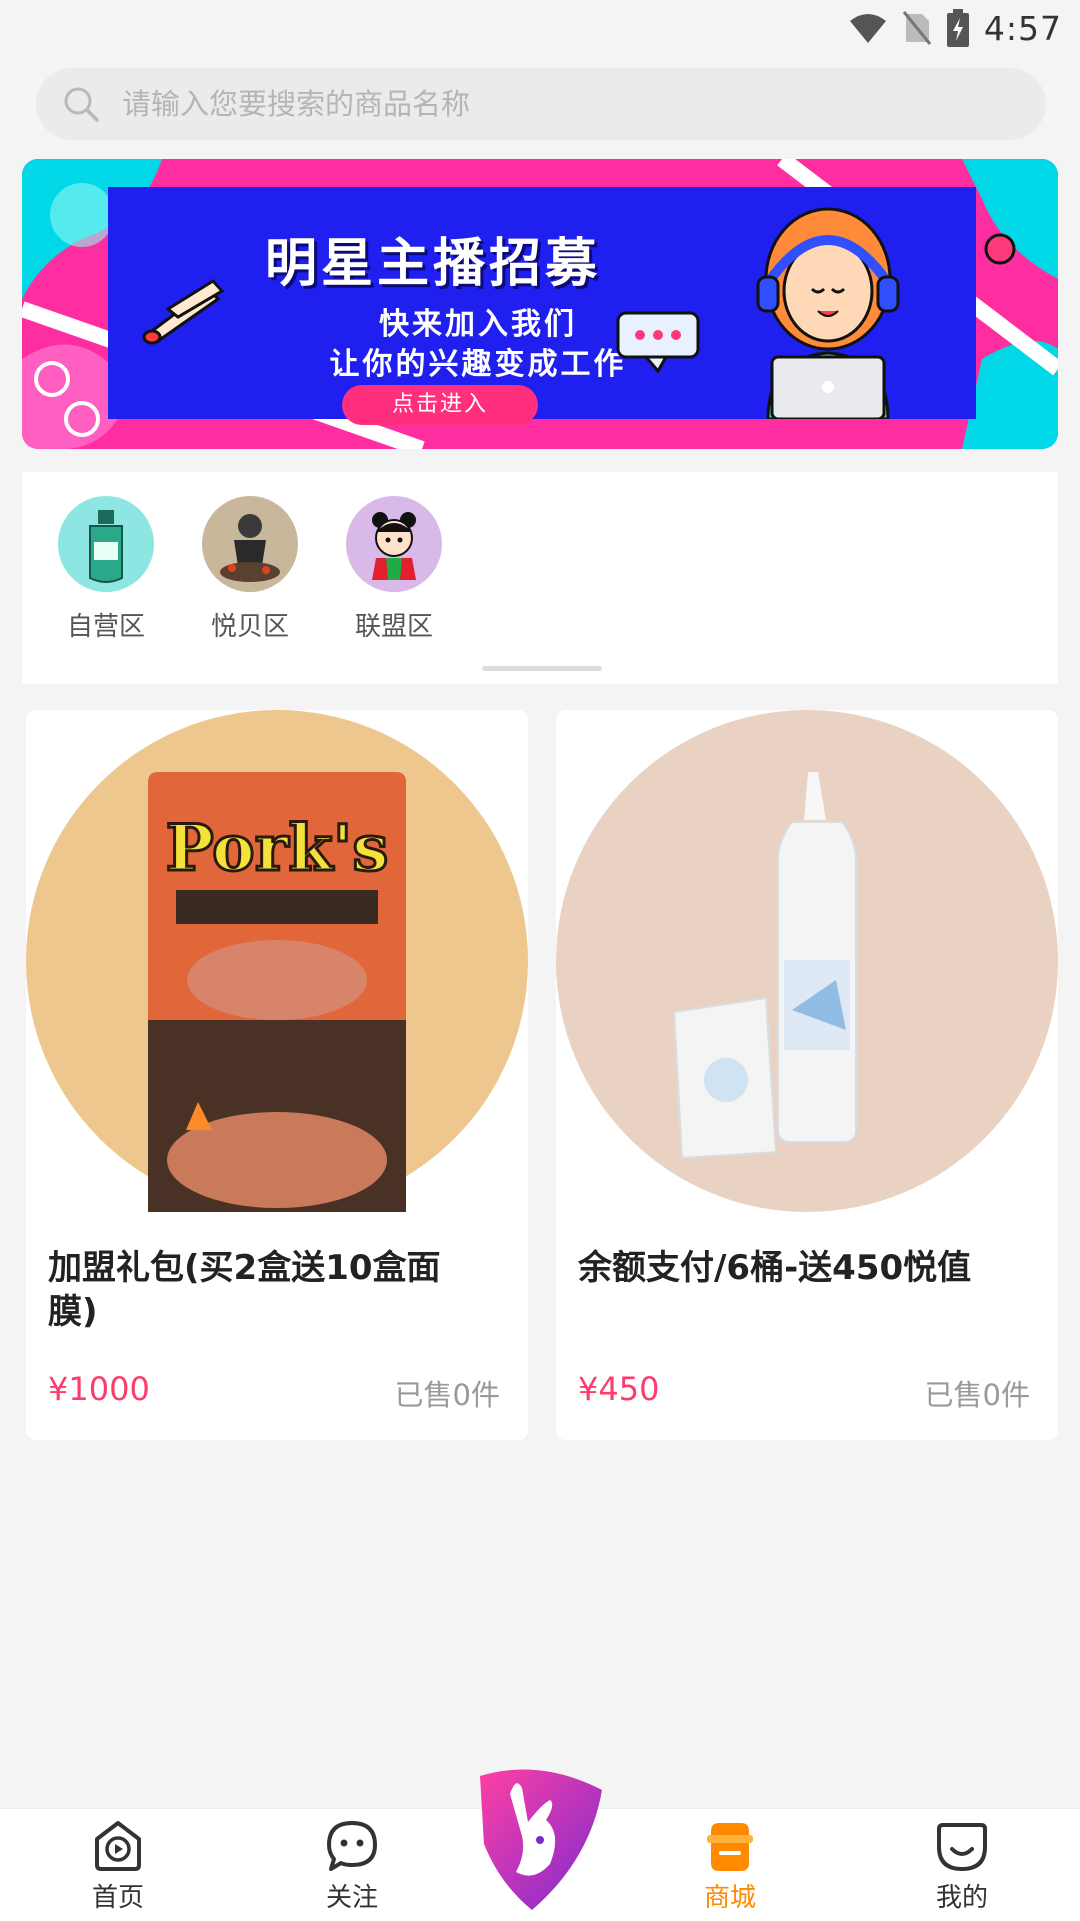 This screenshot has height=1921, width=1080. Describe the element at coordinates (957, 28) in the screenshot. I see `battery-charging-icon` at that location.